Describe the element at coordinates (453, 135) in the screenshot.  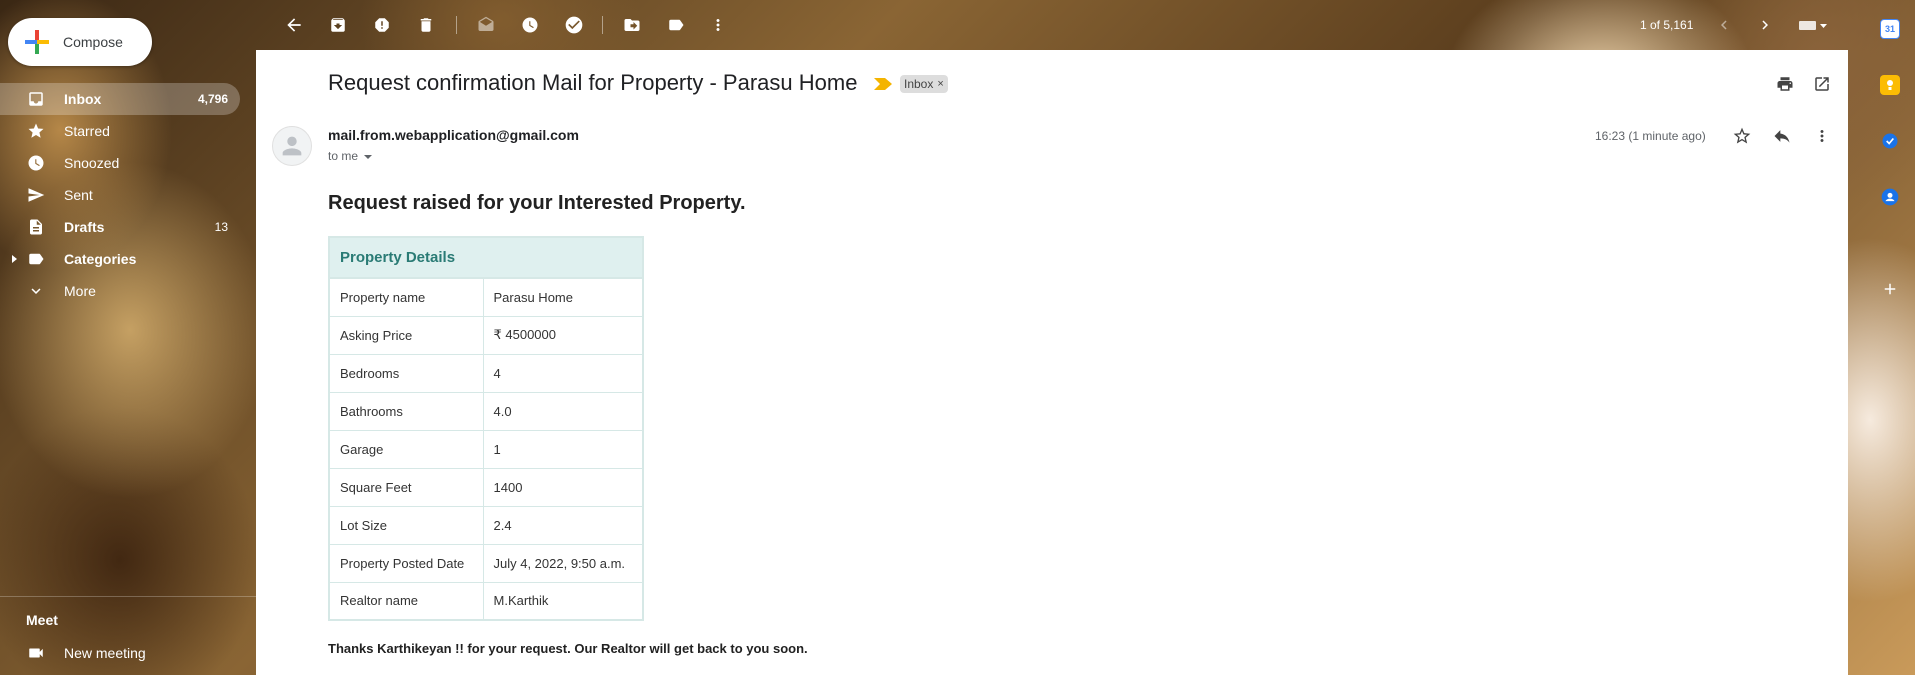
I see `sender-address: mail.from.webapplication@gmail.com` at that location.